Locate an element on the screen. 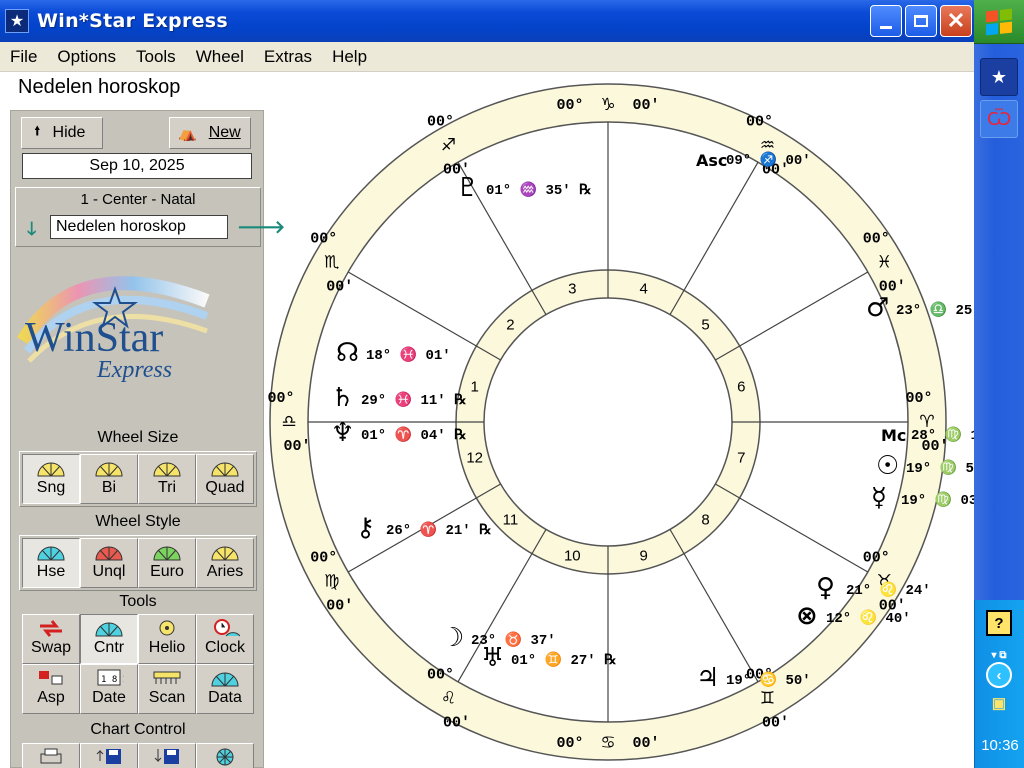  tri-button: Tri is located at coordinates (167, 479).